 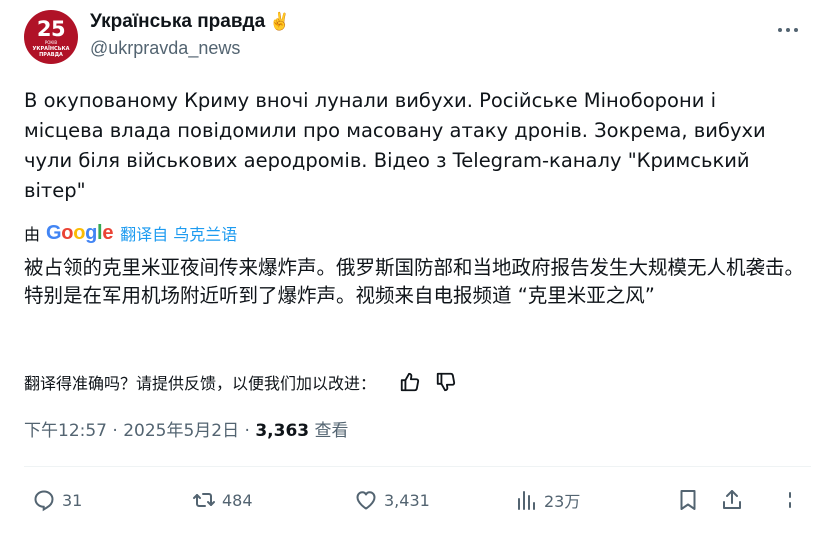 I want to click on translation-attribution: 由 Google 翻译自 乌克兰语, so click(x=130, y=233).